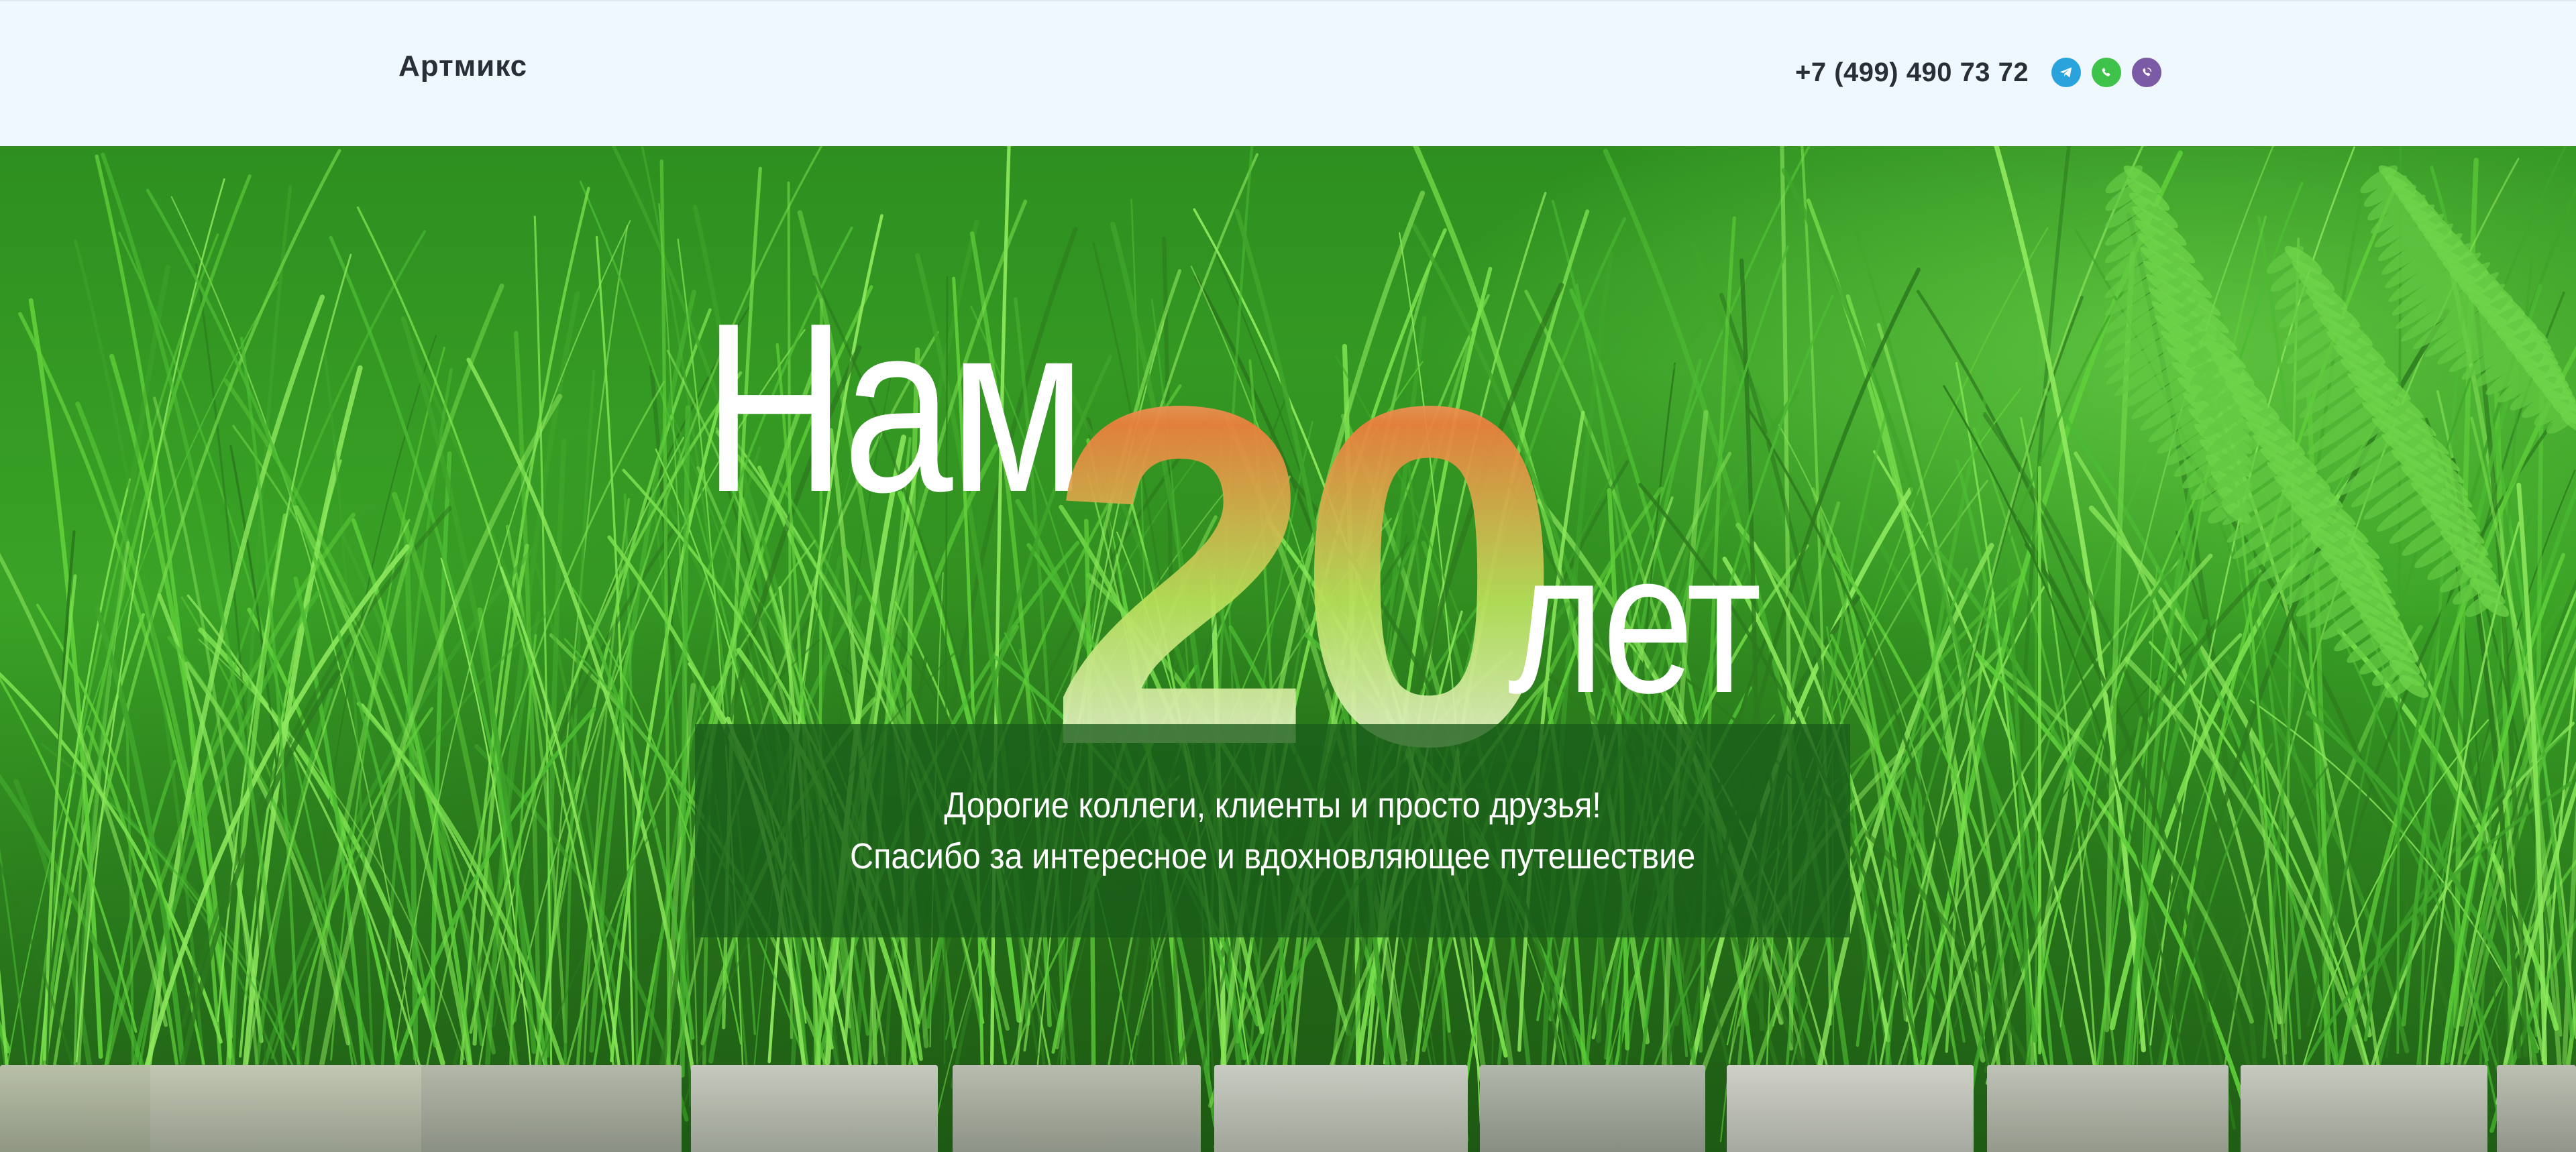 This screenshot has height=1152, width=2576. Describe the element at coordinates (1635, 622) in the screenshot. I see `title-suffix: лет` at that location.